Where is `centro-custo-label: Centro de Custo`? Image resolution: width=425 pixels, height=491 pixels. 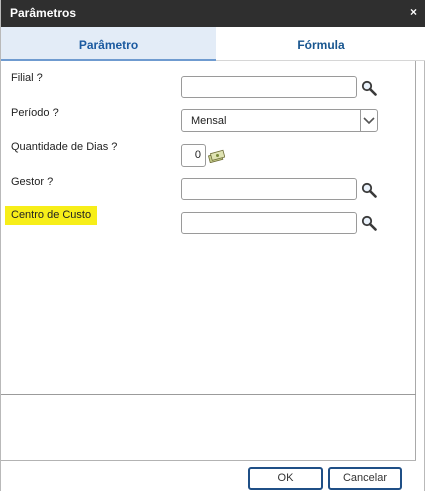
centro-custo-label: Centro de Custo is located at coordinates (51, 215).